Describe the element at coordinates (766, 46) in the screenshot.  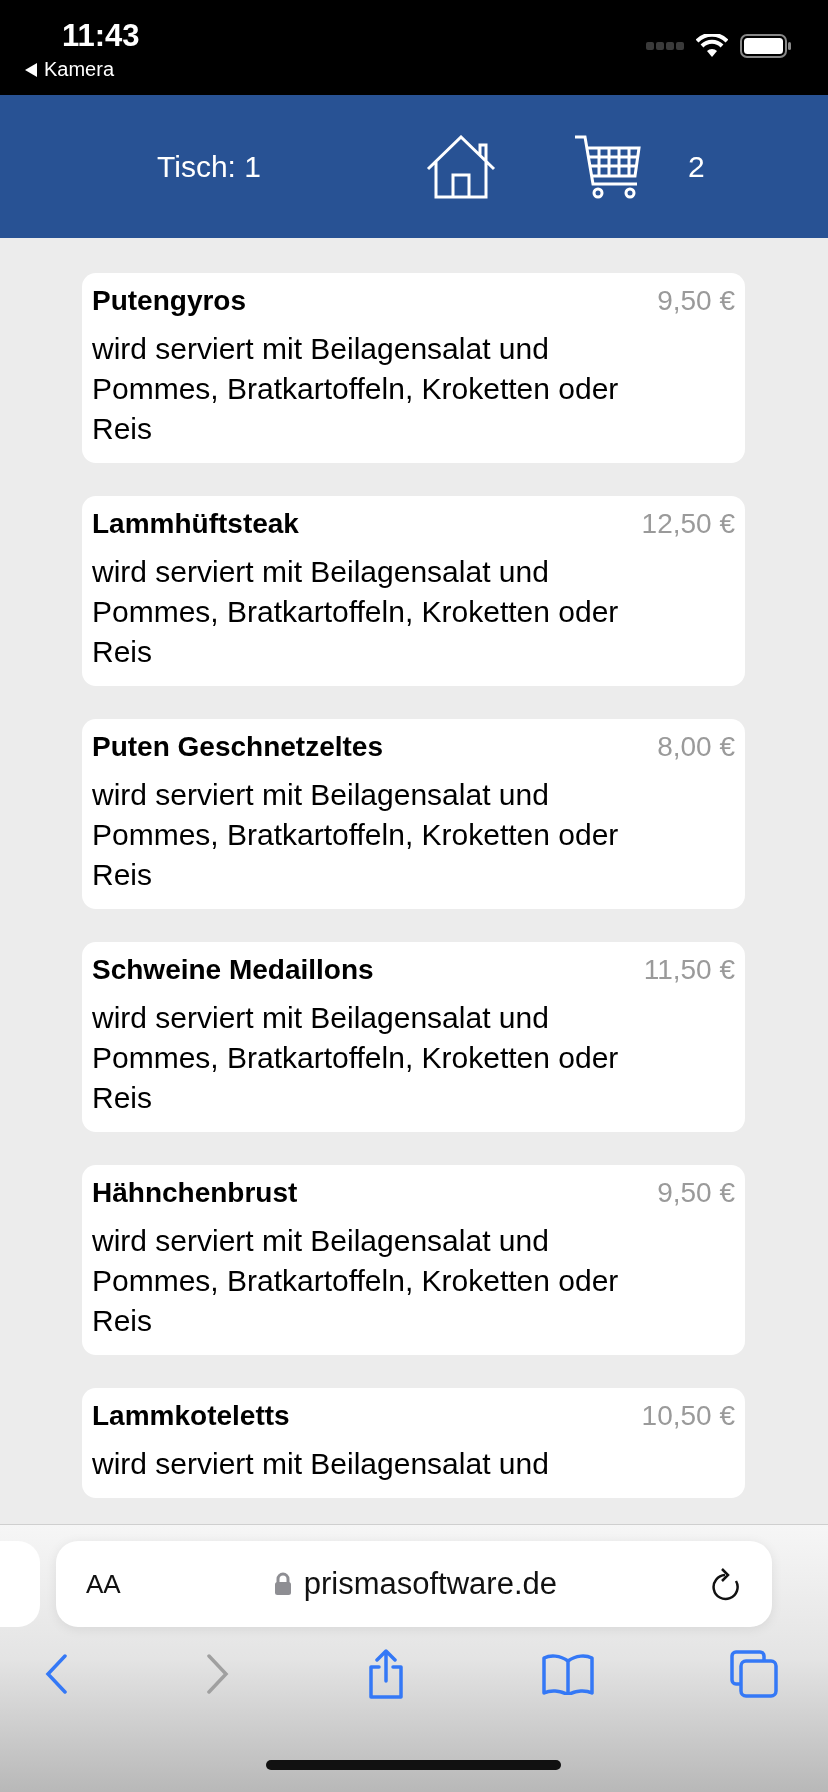
I see `battery-icon` at that location.